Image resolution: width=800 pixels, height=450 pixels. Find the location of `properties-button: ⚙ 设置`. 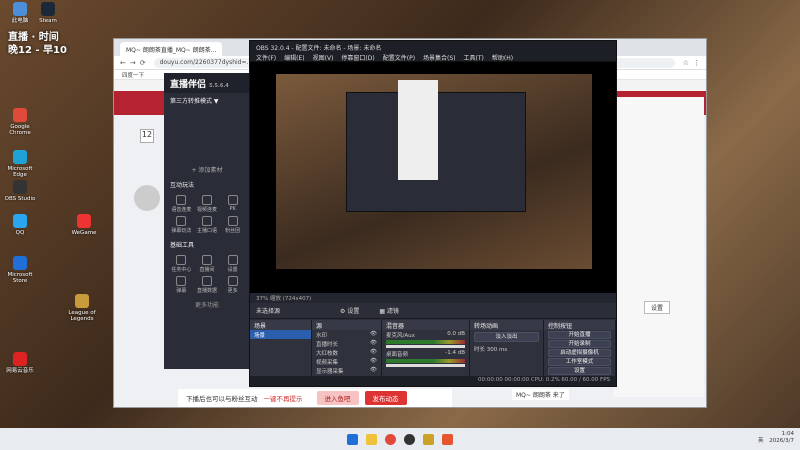

properties-button: ⚙ 设置 is located at coordinates (349, 310).